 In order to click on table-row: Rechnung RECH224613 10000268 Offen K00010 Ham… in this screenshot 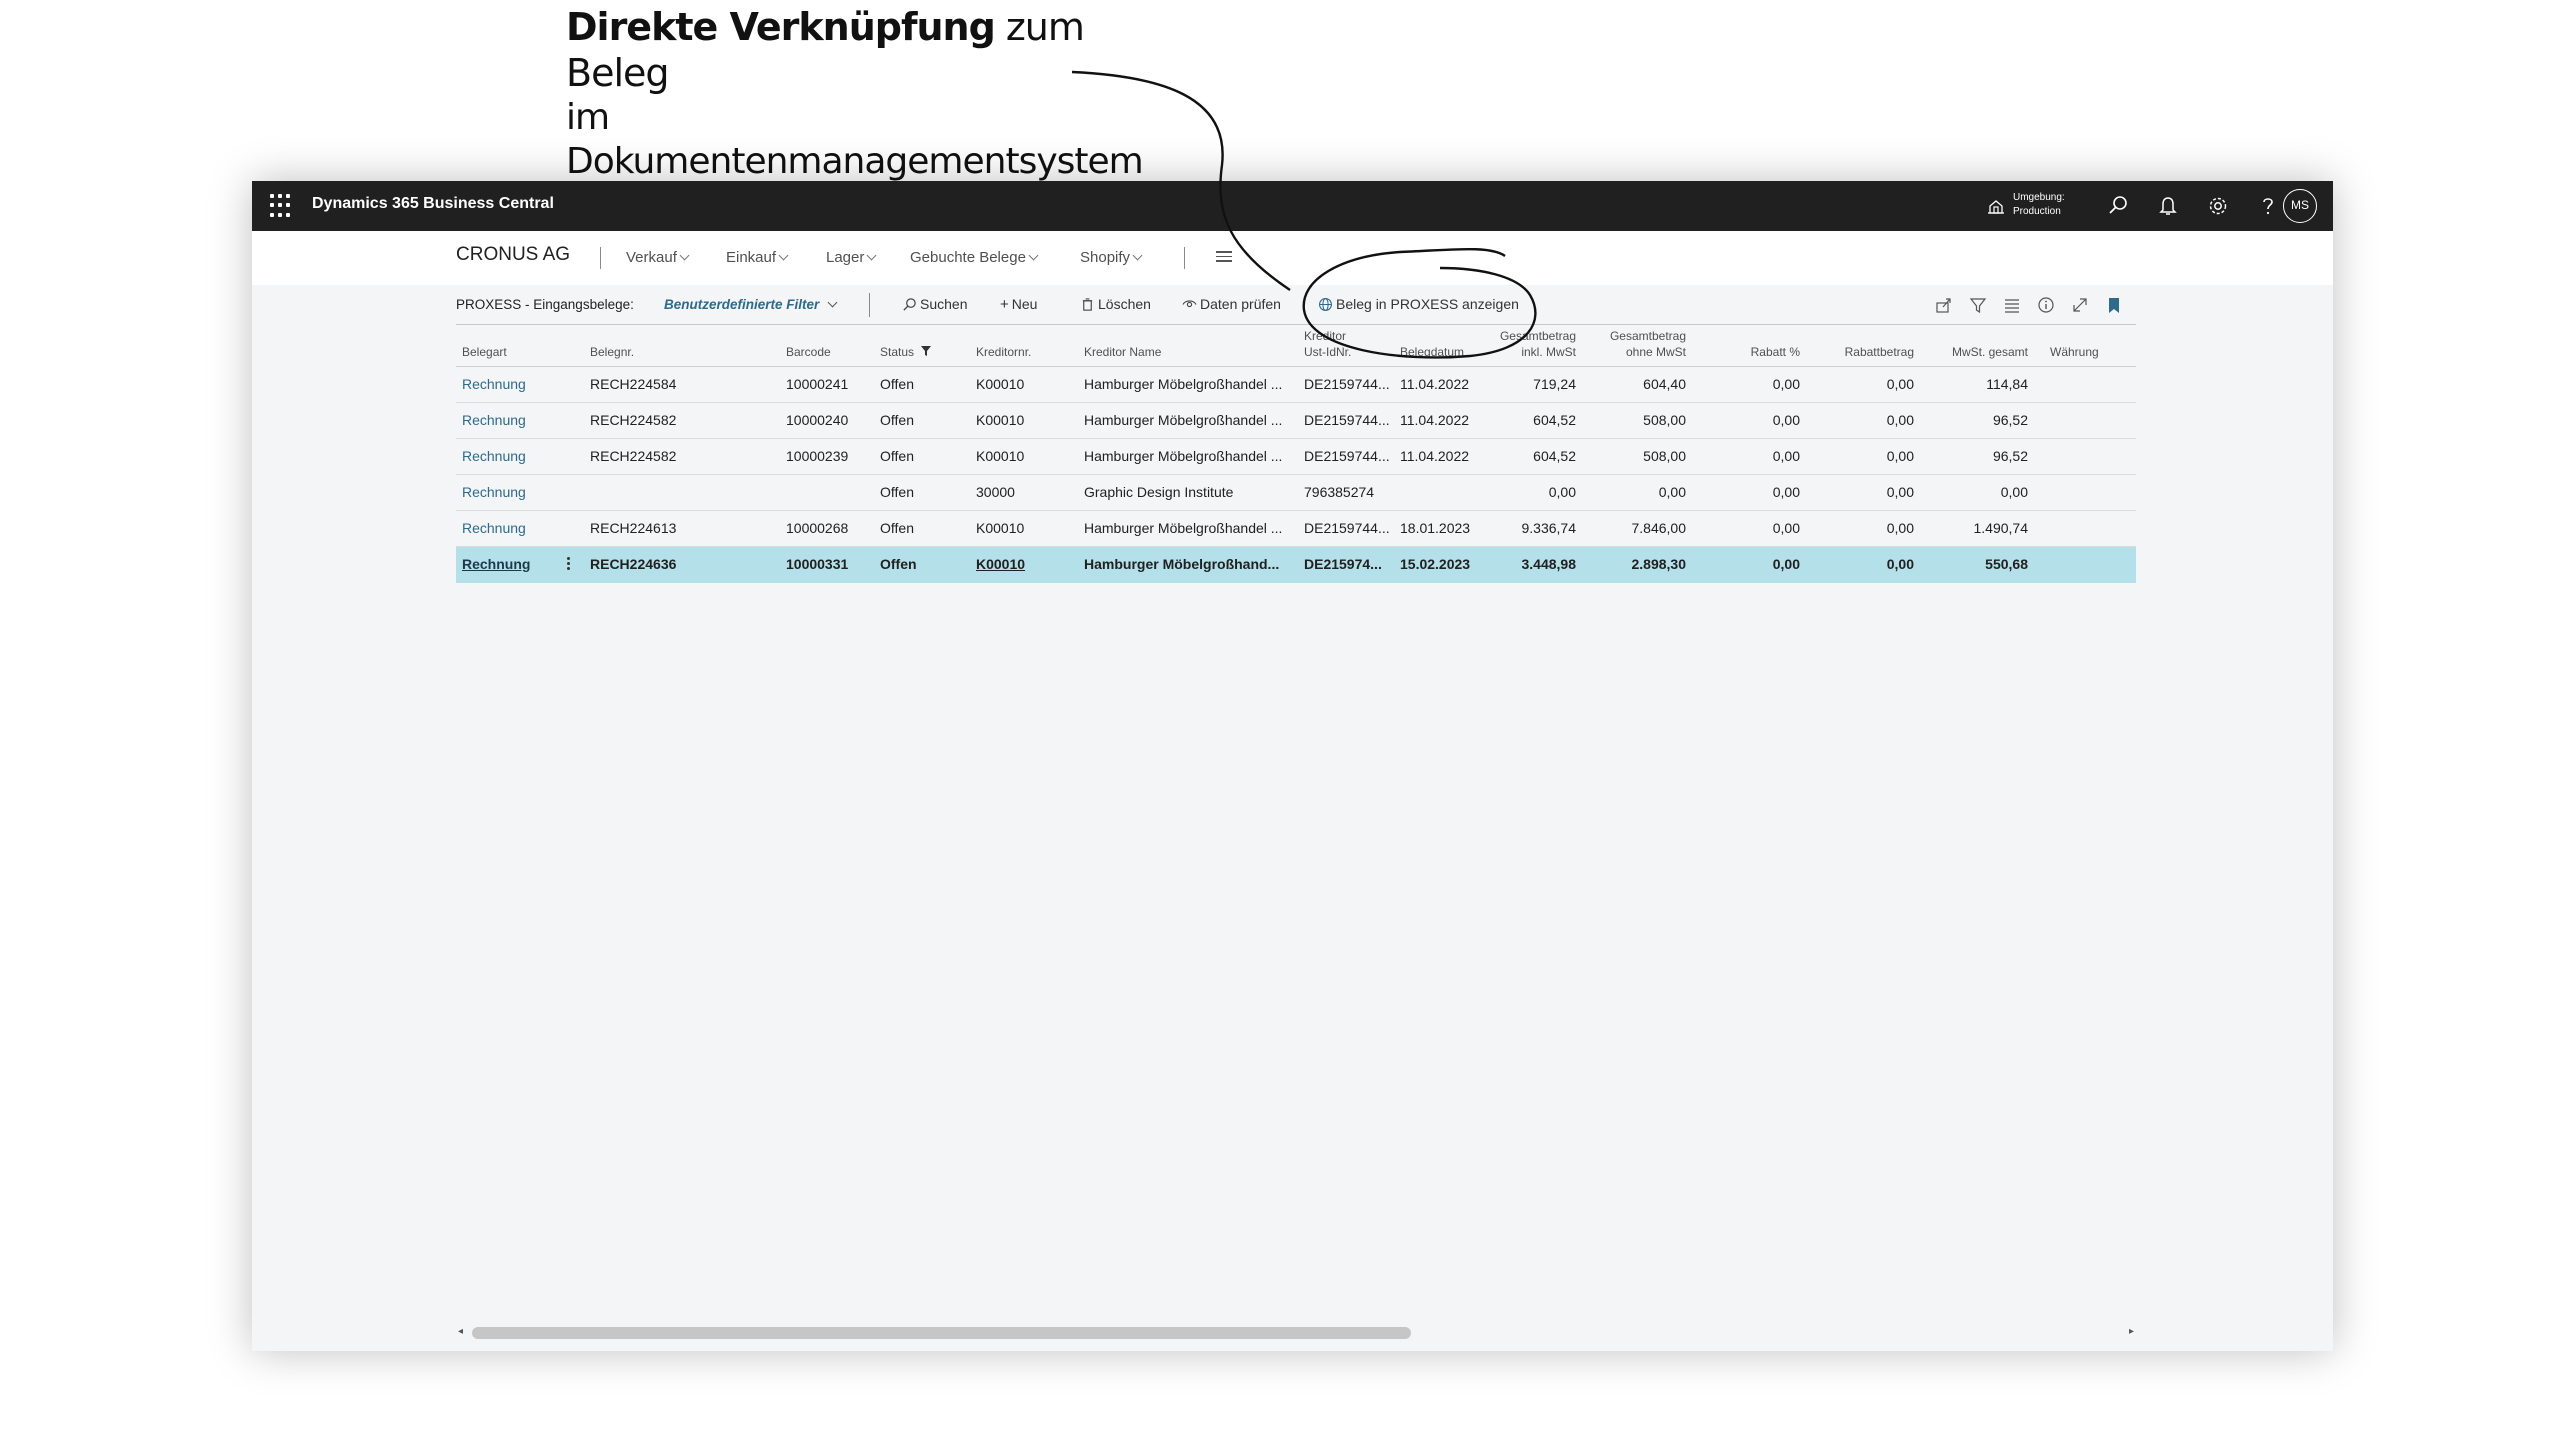, I will do `click(1296, 529)`.